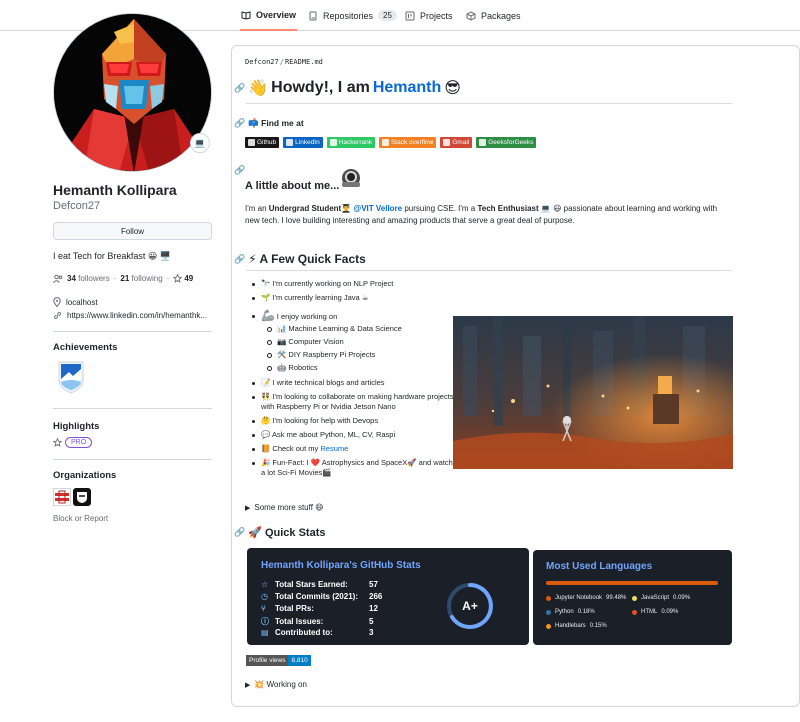 Image resolution: width=800 pixels, height=722 pixels. Describe the element at coordinates (456, 142) in the screenshot. I see `gmail-badge: Gmail` at that location.